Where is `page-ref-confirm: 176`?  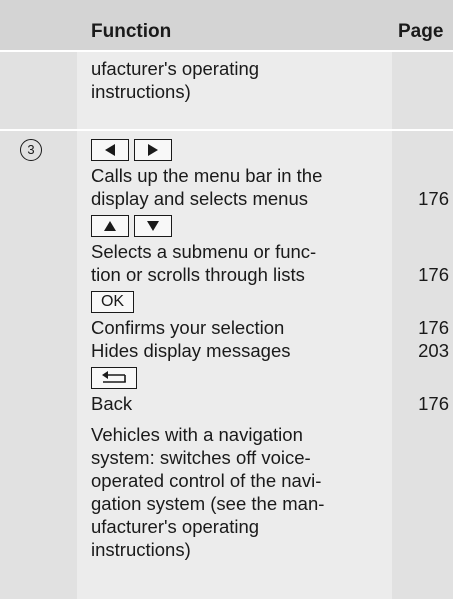 page-ref-confirm: 176 is located at coordinates (433, 327).